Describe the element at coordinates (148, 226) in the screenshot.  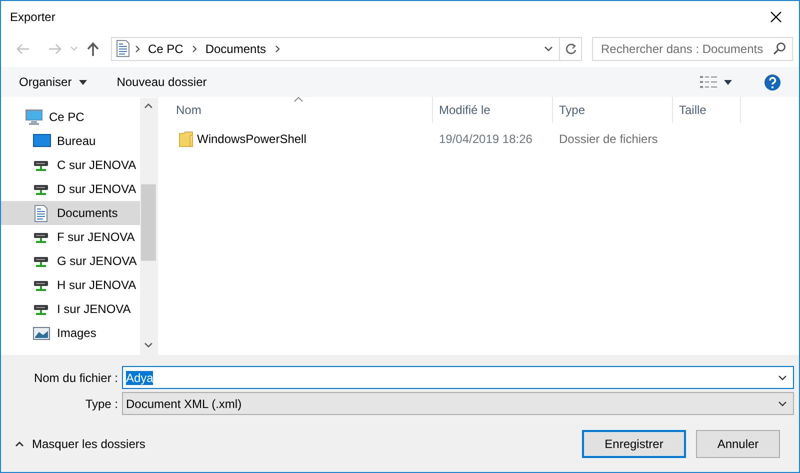
I see `scrollbar` at that location.